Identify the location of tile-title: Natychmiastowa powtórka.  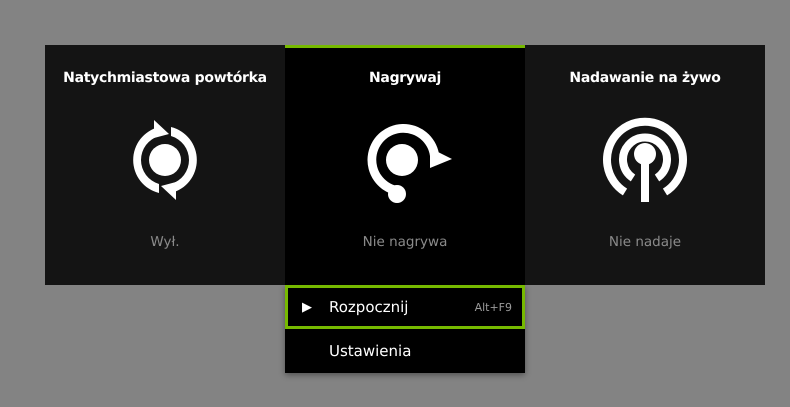
(165, 78).